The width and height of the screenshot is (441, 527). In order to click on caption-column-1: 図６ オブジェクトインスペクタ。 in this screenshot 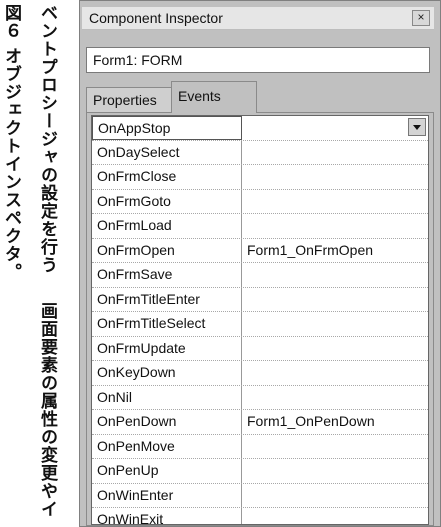, I will do `click(11, 142)`.